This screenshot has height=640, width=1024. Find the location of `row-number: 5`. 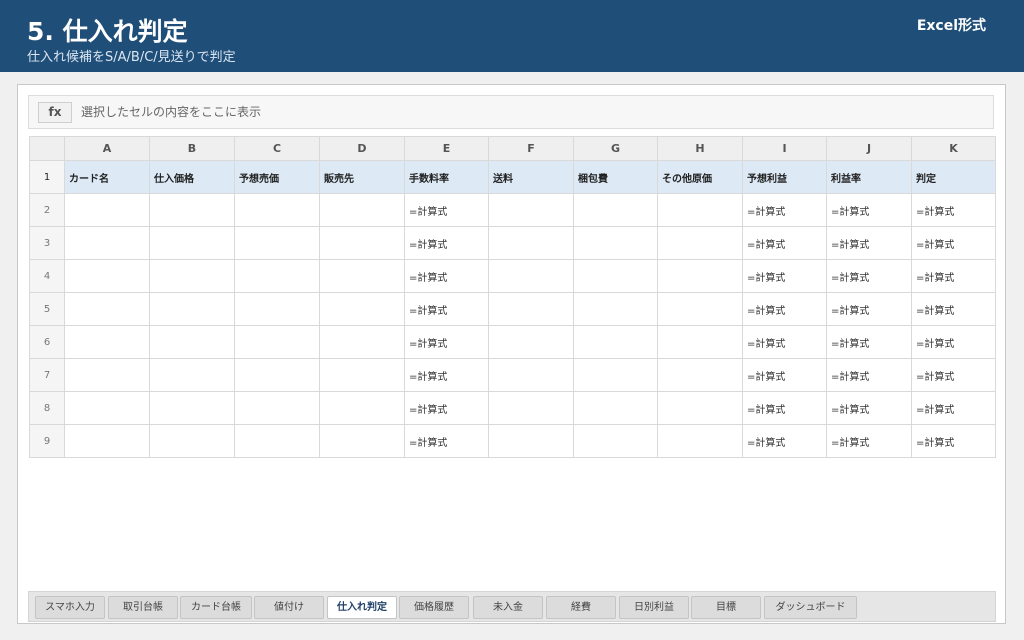

row-number: 5 is located at coordinates (47, 309).